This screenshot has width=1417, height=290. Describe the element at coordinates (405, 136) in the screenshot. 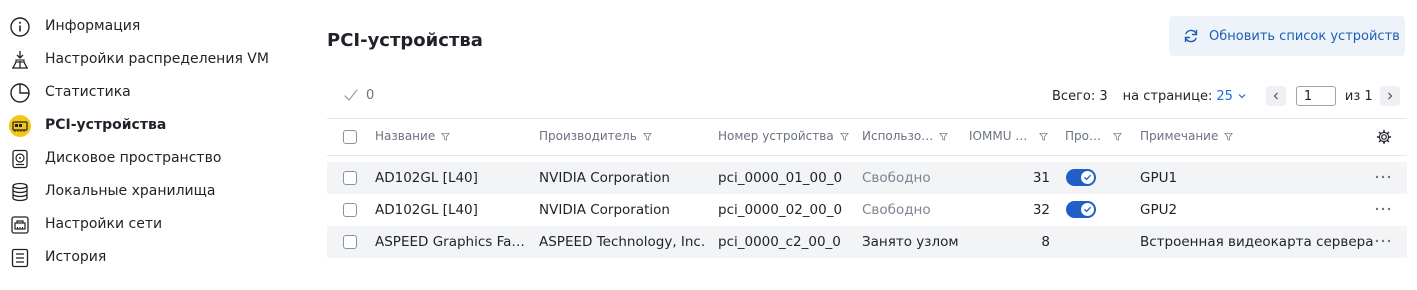

I see `column-header-label: Название` at that location.